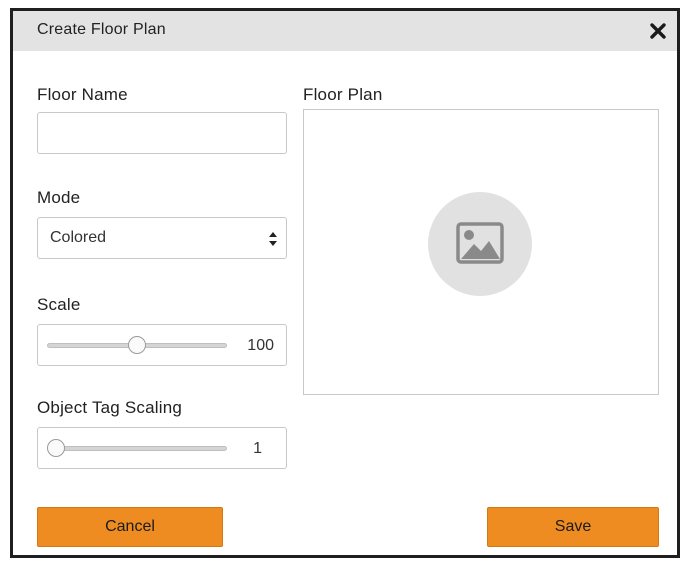 This screenshot has height=568, width=690. What do you see at coordinates (343, 94) in the screenshot?
I see `floor-plan-label: Floor Plan` at bounding box center [343, 94].